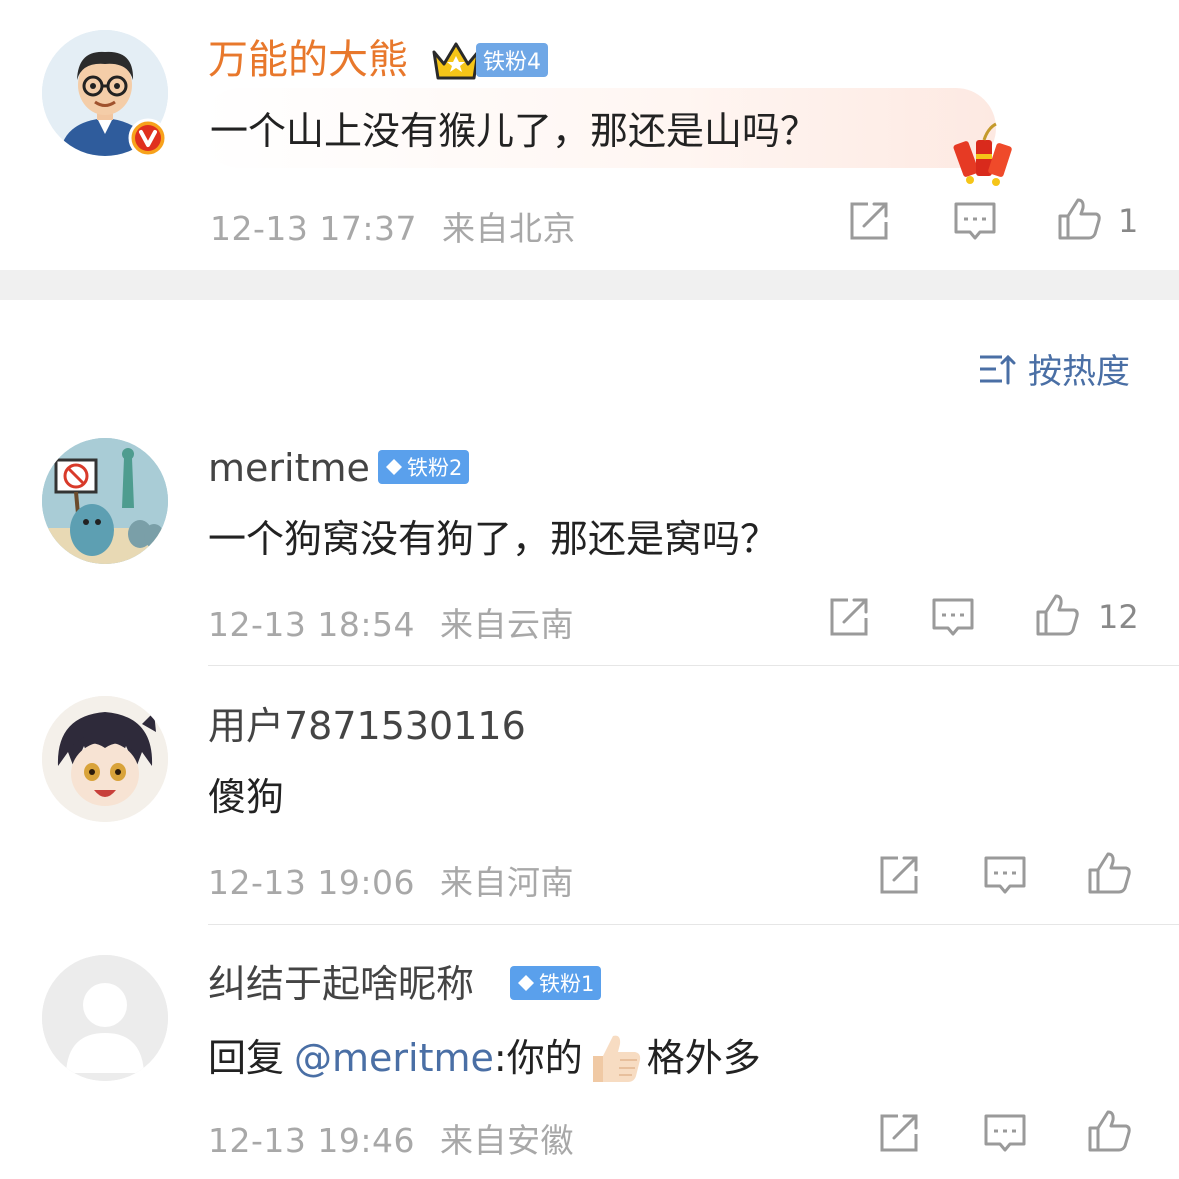 The width and height of the screenshot is (1179, 1179). What do you see at coordinates (148, 138) in the screenshot?
I see `verified-v-icon` at bounding box center [148, 138].